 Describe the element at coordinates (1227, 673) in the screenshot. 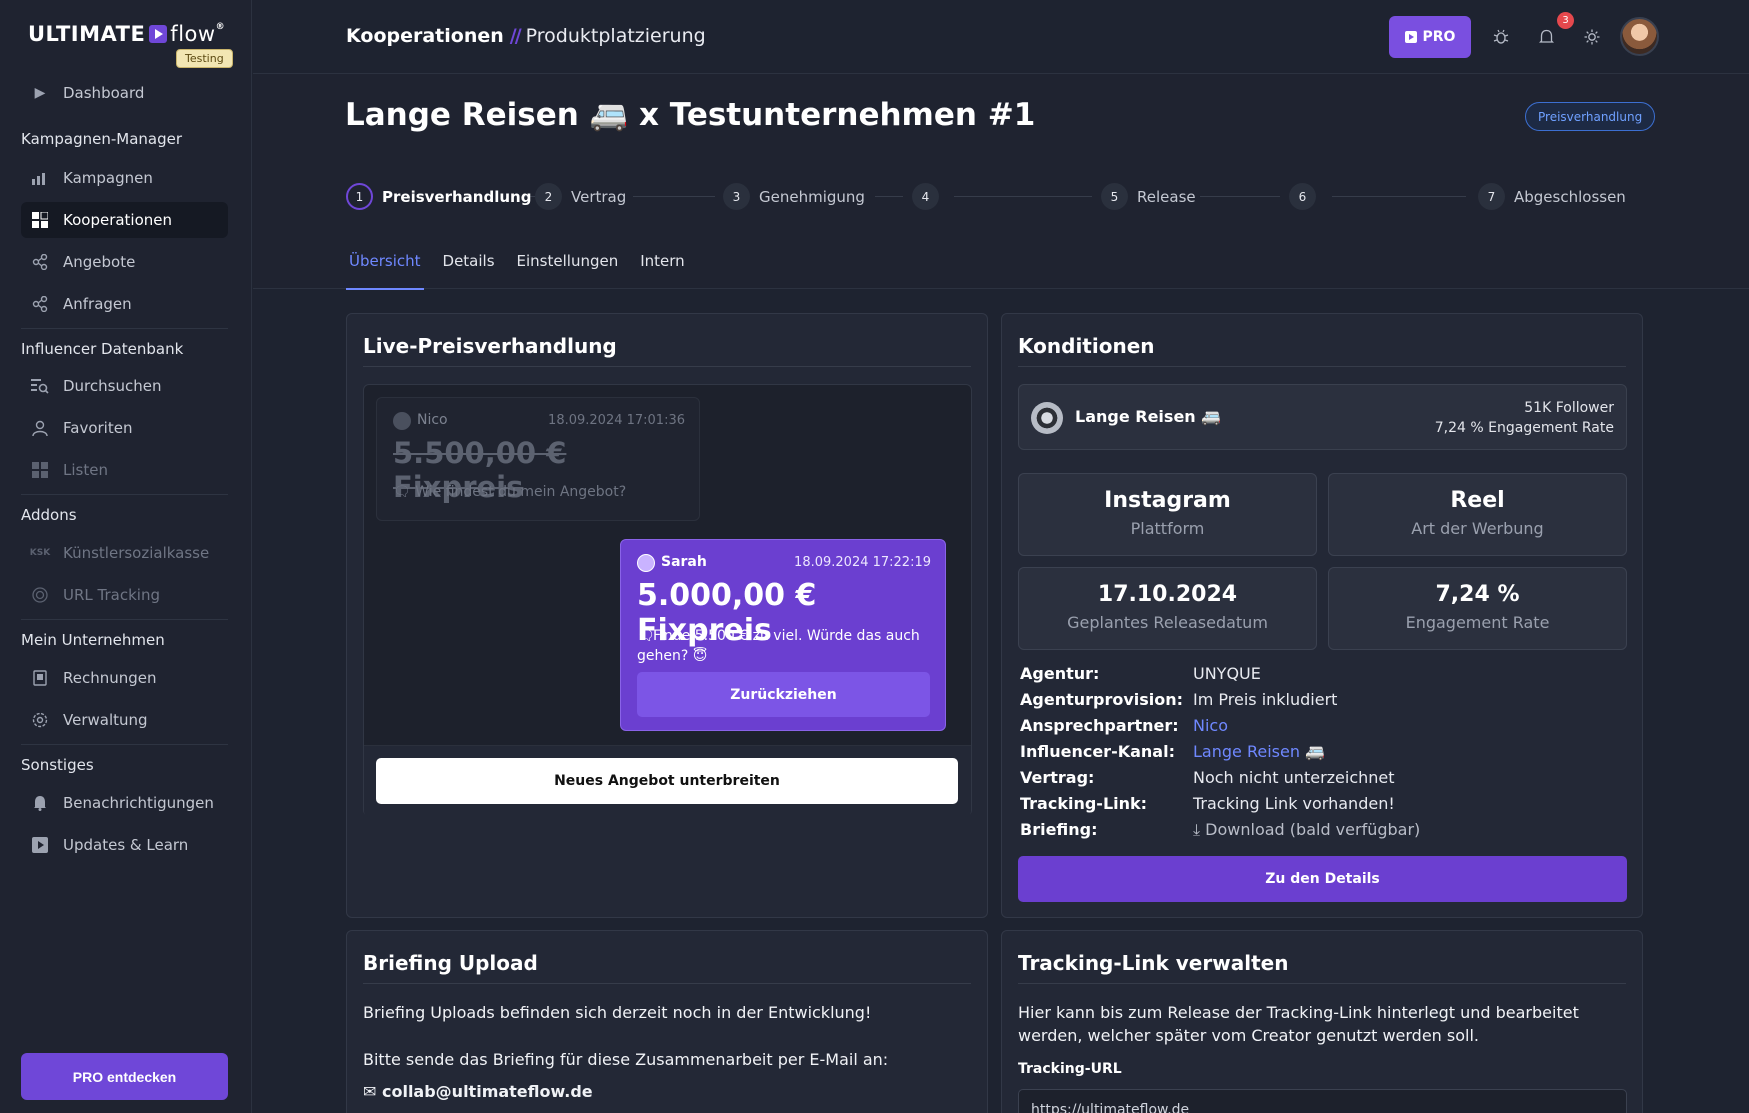

I see `field-value-agentur: UNYQUE` at that location.